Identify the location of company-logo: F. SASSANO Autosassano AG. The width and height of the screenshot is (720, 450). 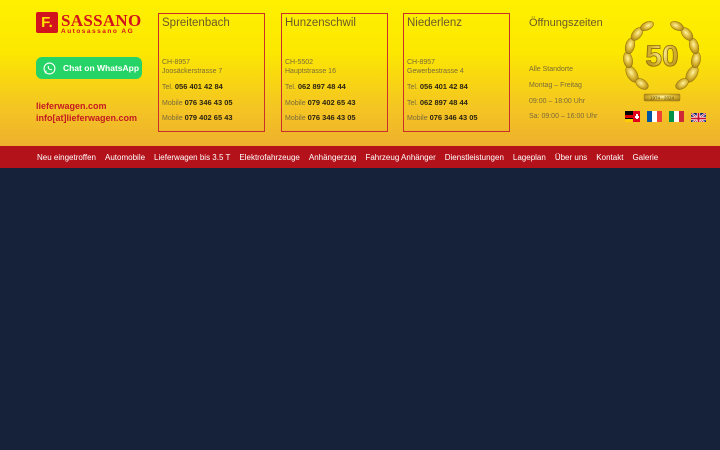
(90, 24).